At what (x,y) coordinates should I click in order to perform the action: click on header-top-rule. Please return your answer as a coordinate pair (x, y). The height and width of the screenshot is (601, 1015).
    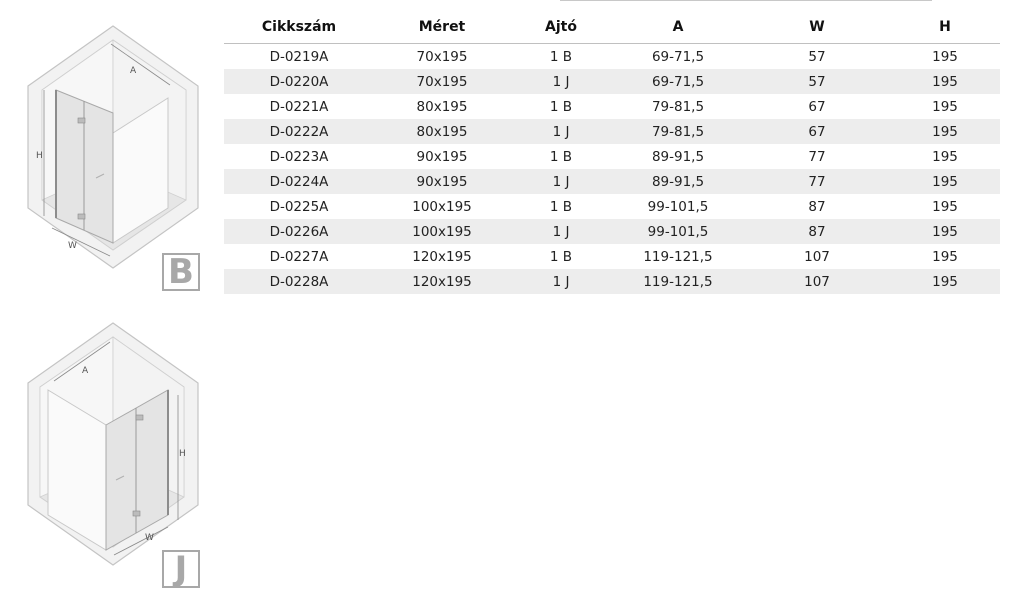
    Looking at the image, I should click on (746, 0).